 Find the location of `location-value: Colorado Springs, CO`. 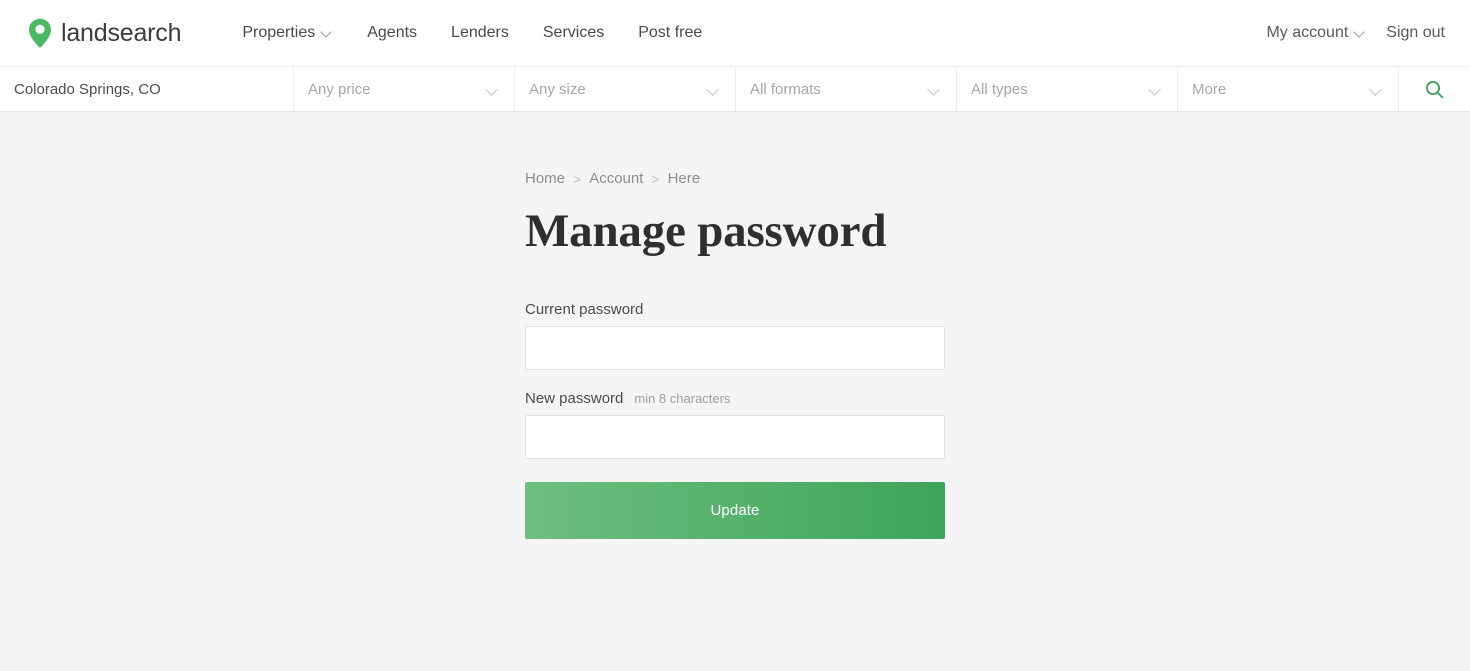

location-value: Colorado Springs, CO is located at coordinates (87, 89).